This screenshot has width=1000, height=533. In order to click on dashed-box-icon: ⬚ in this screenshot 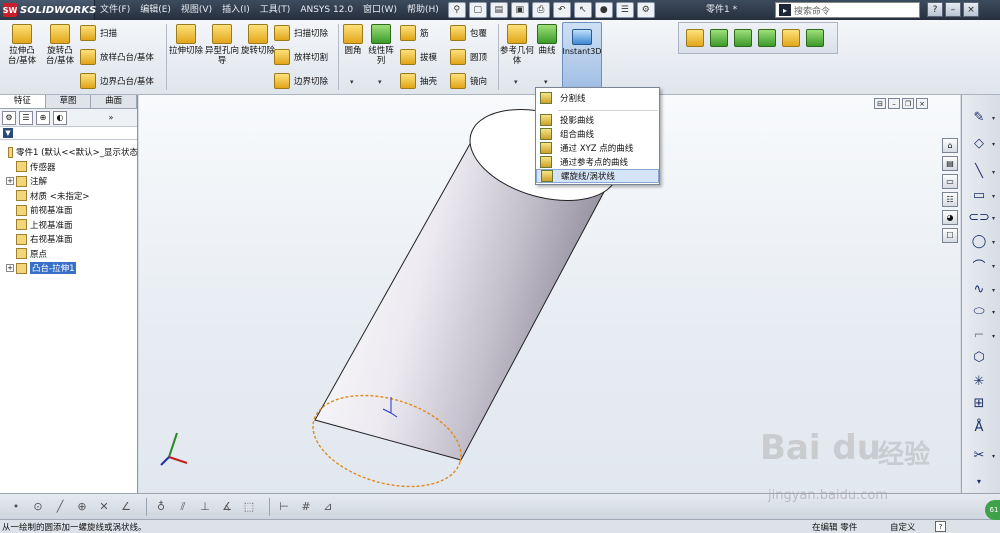, I will do `click(249, 507)`.